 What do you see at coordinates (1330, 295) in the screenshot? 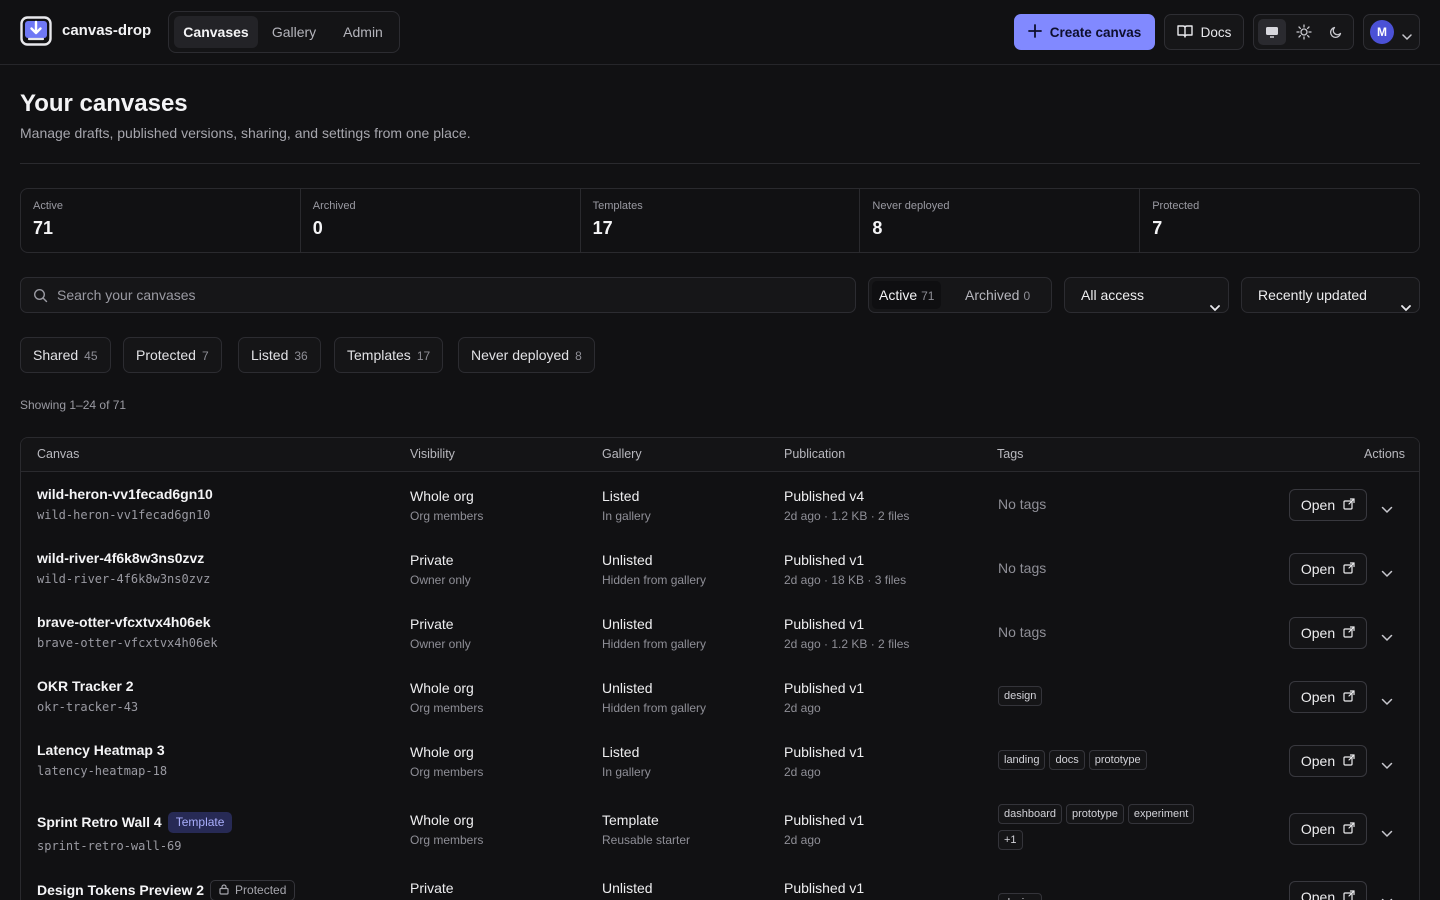
I see `sort-select: Recently updated` at bounding box center [1330, 295].